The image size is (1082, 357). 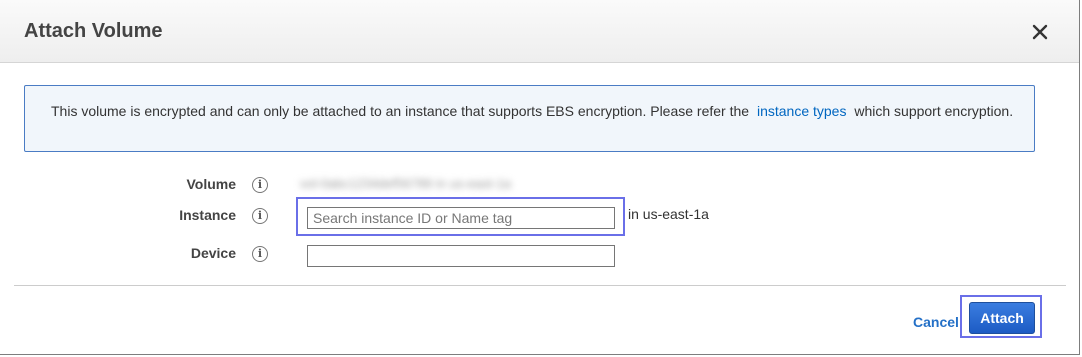 What do you see at coordinates (260, 254) in the screenshot?
I see `device-info-icon: i` at bounding box center [260, 254].